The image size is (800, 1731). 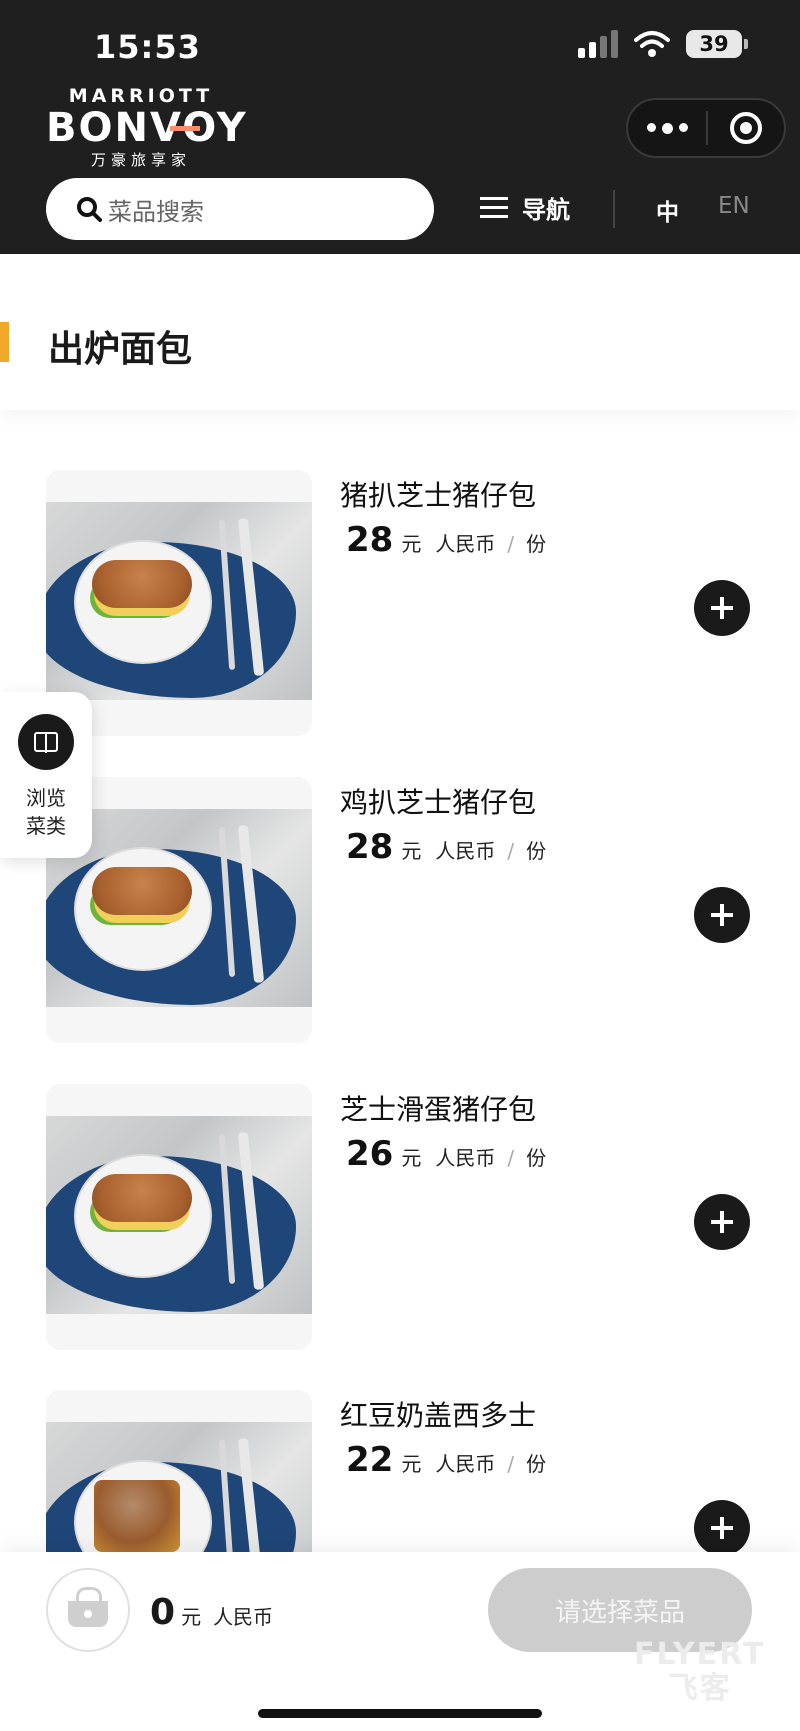 I want to click on search-input: 菜品搜索, so click(x=240, y=209).